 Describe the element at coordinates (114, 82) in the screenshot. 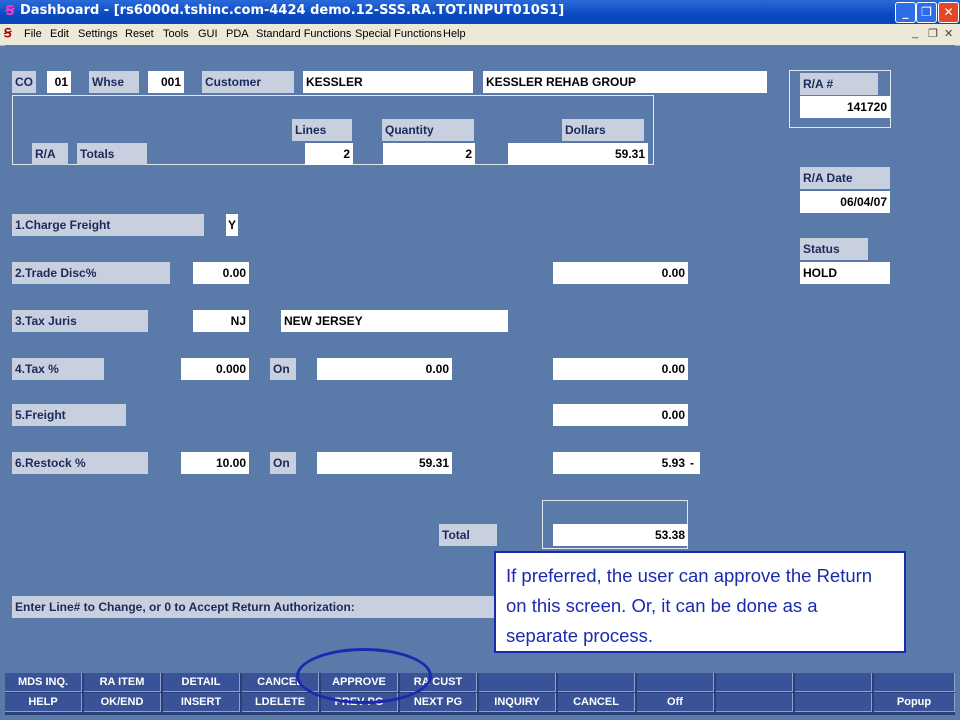

I see `whse-label: Whse` at that location.